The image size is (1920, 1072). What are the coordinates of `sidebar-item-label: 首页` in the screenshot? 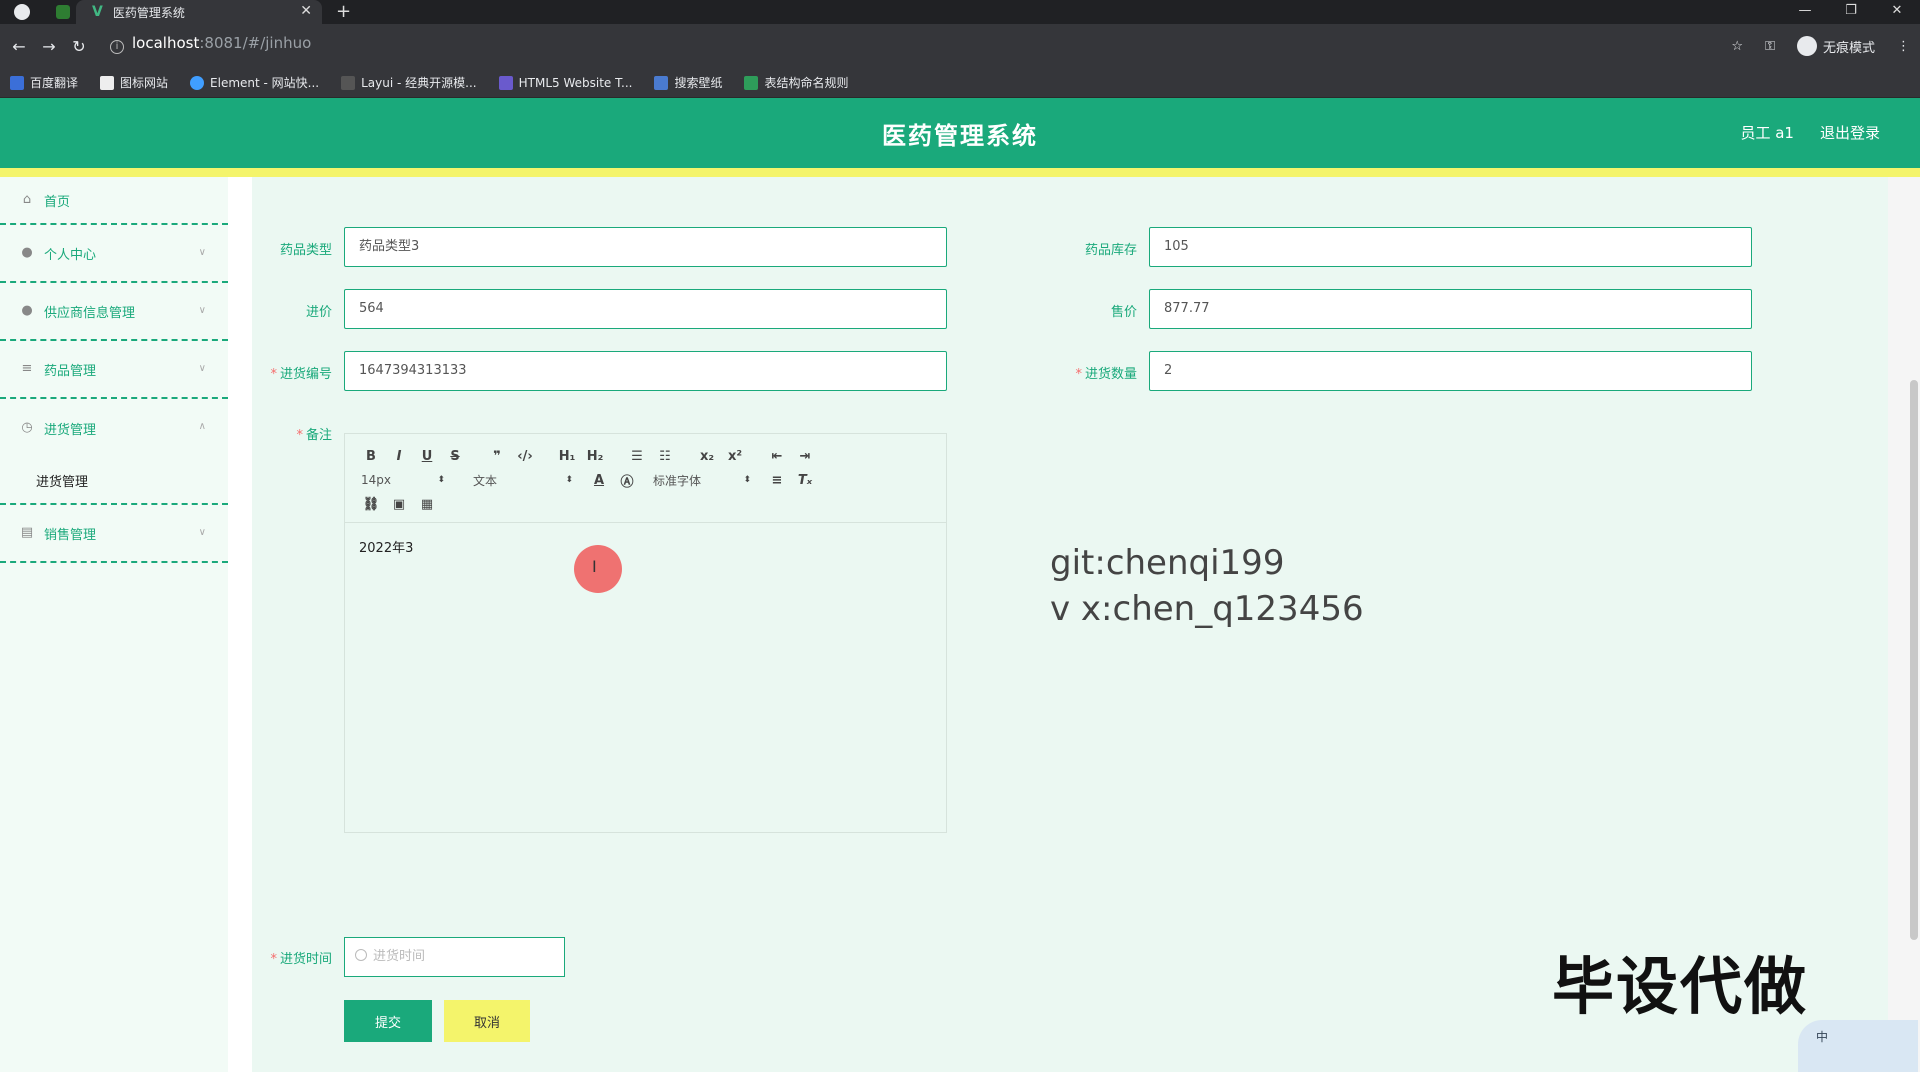 It's located at (57, 202).